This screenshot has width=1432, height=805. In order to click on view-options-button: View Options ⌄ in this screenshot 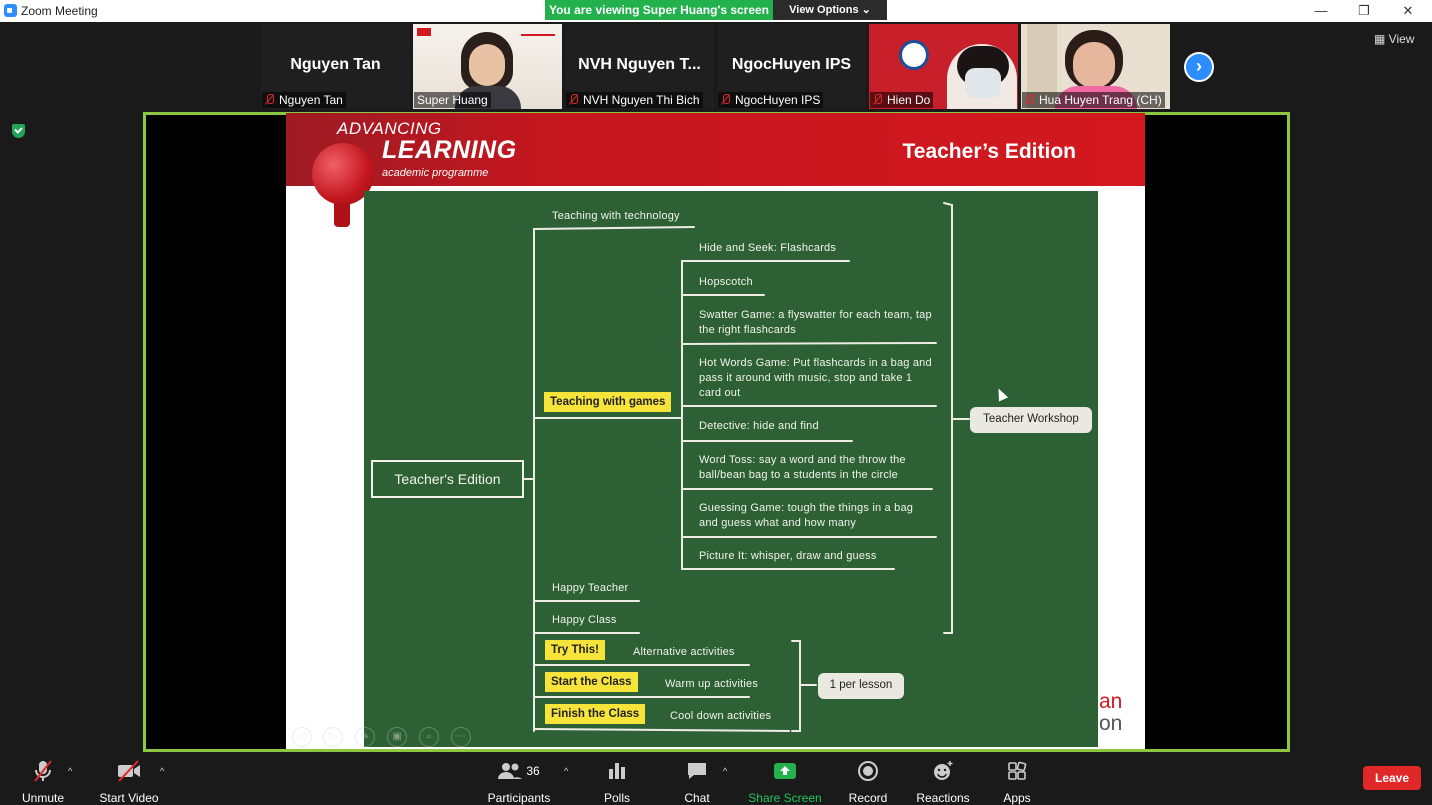, I will do `click(830, 10)`.